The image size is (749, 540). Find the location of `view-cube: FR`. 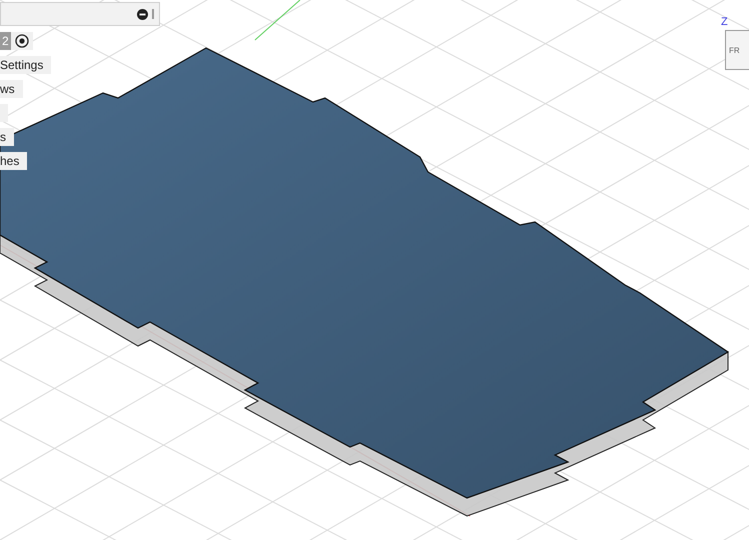

view-cube: FR is located at coordinates (737, 50).